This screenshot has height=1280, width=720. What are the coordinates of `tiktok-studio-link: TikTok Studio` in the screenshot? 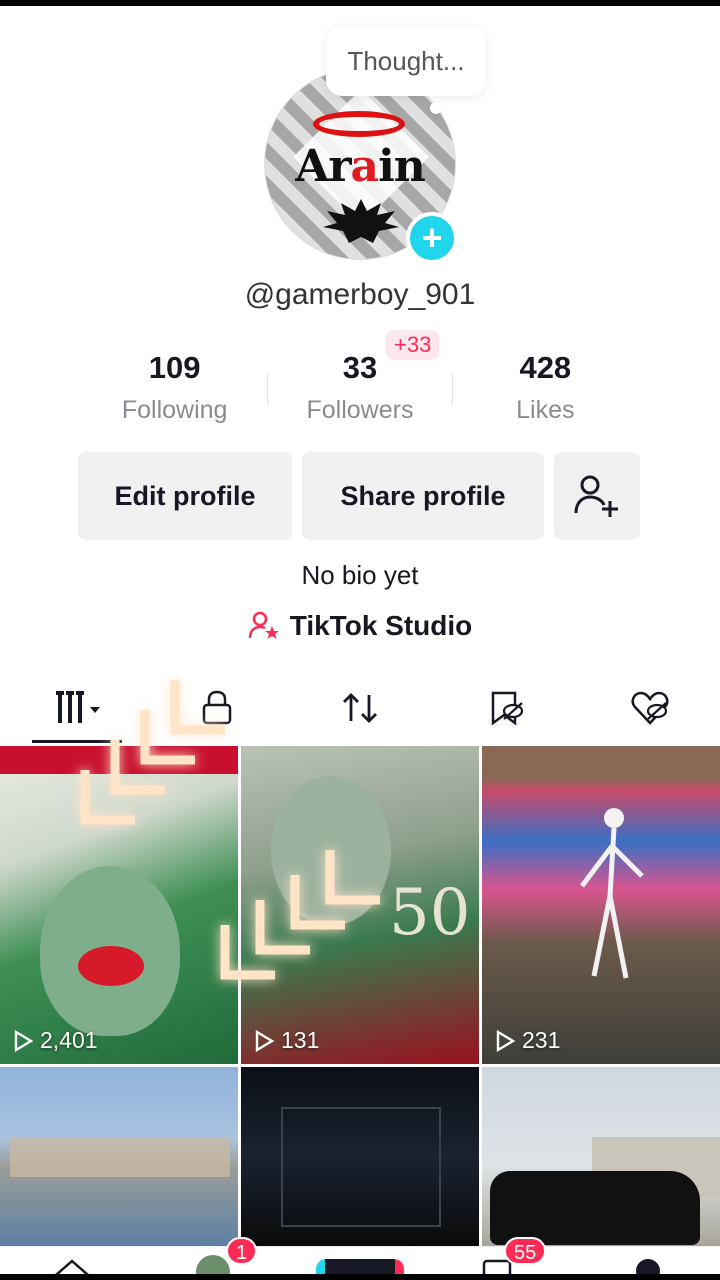 It's located at (360, 626).